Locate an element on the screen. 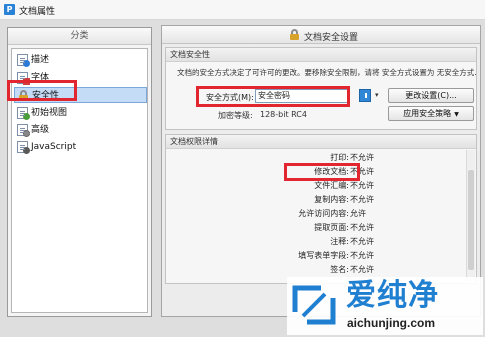  watermark-logo-icon is located at coordinates (314, 305).